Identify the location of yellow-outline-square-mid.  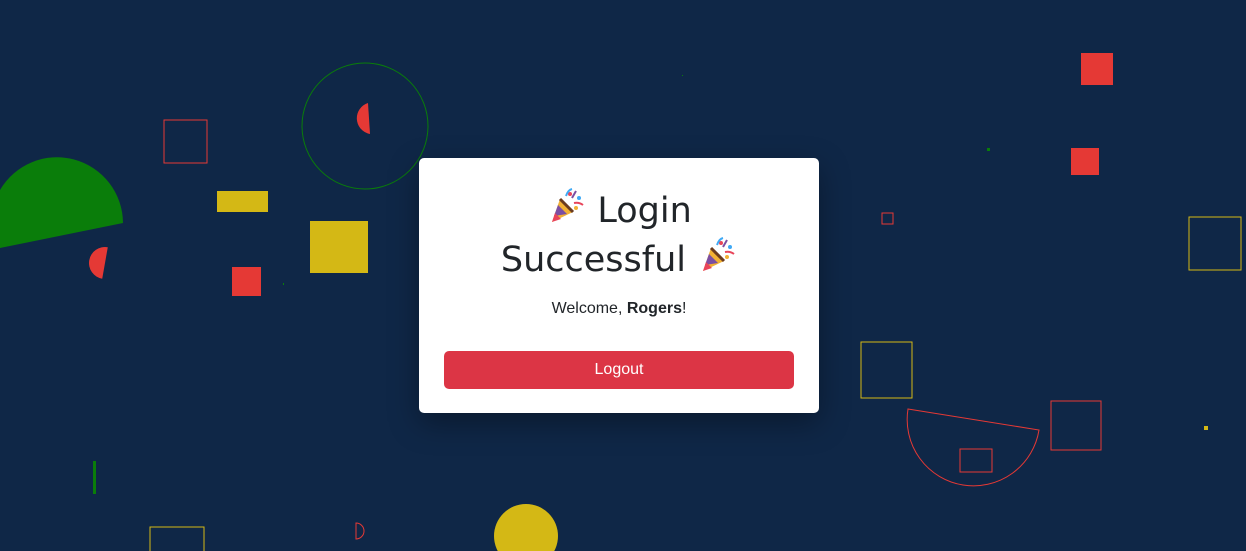
(886, 370).